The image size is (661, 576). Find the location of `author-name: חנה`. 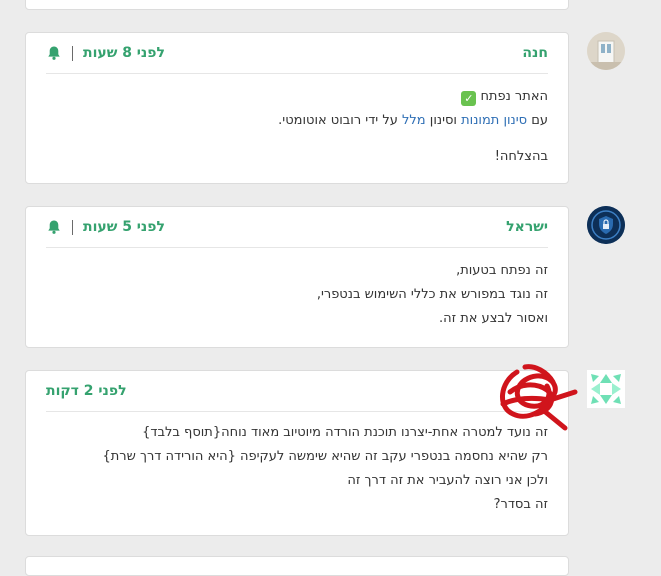

author-name: חנה is located at coordinates (535, 53).